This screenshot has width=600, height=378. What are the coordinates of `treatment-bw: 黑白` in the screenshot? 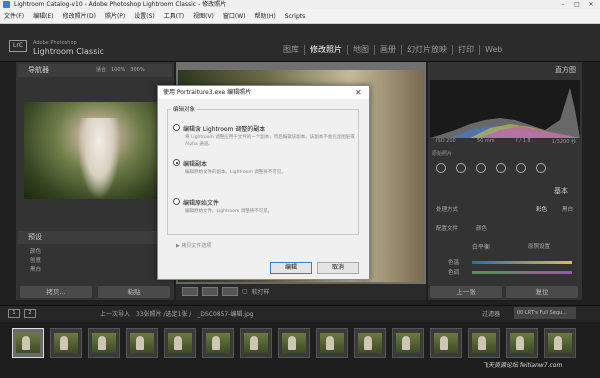 It's located at (567, 209).